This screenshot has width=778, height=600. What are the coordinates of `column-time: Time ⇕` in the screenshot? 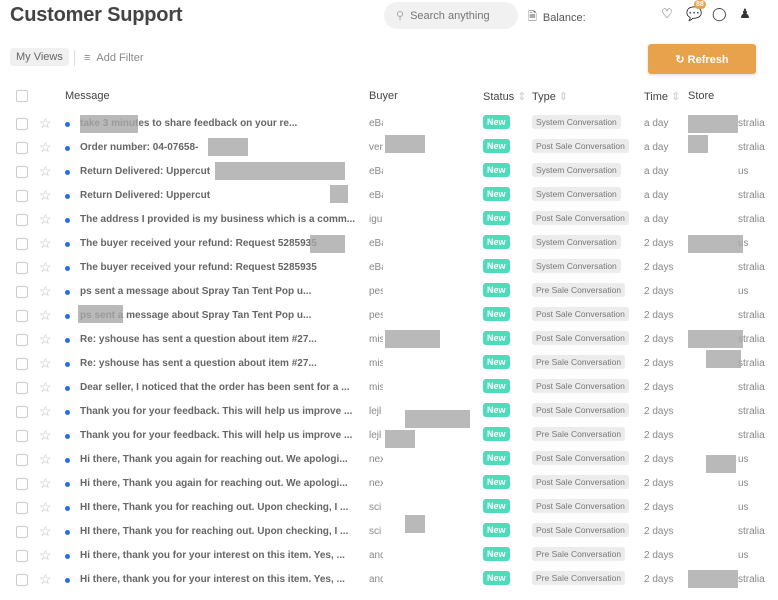 It's located at (662, 96).